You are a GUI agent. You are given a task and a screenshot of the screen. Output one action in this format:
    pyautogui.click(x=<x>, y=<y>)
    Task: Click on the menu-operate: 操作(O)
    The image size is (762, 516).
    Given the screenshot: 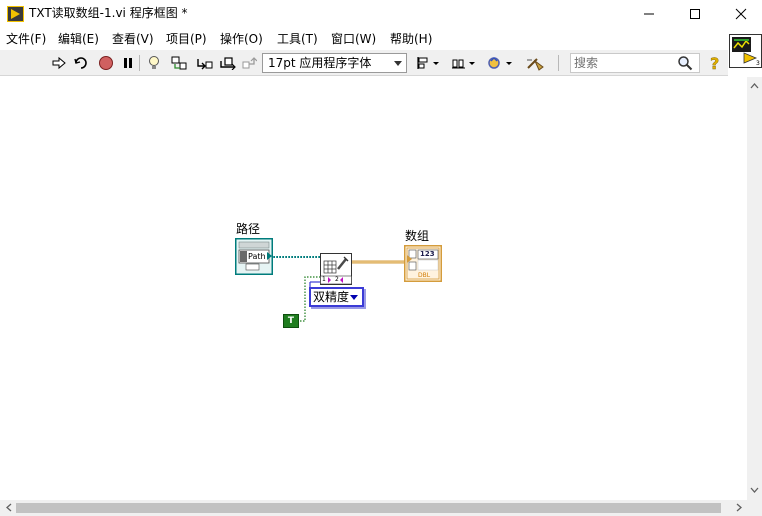 What is the action you would take?
    pyautogui.click(x=241, y=39)
    